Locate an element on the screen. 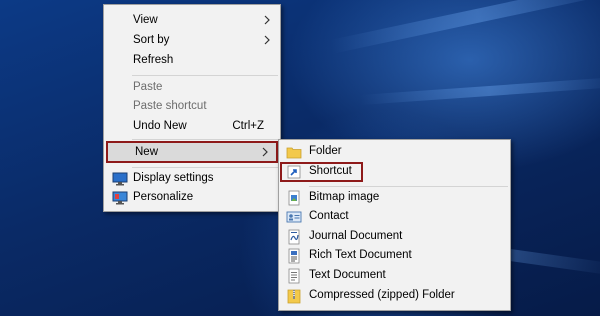 Image resolution: width=600 pixels, height=316 pixels. menu-item-view: View is located at coordinates (192, 21).